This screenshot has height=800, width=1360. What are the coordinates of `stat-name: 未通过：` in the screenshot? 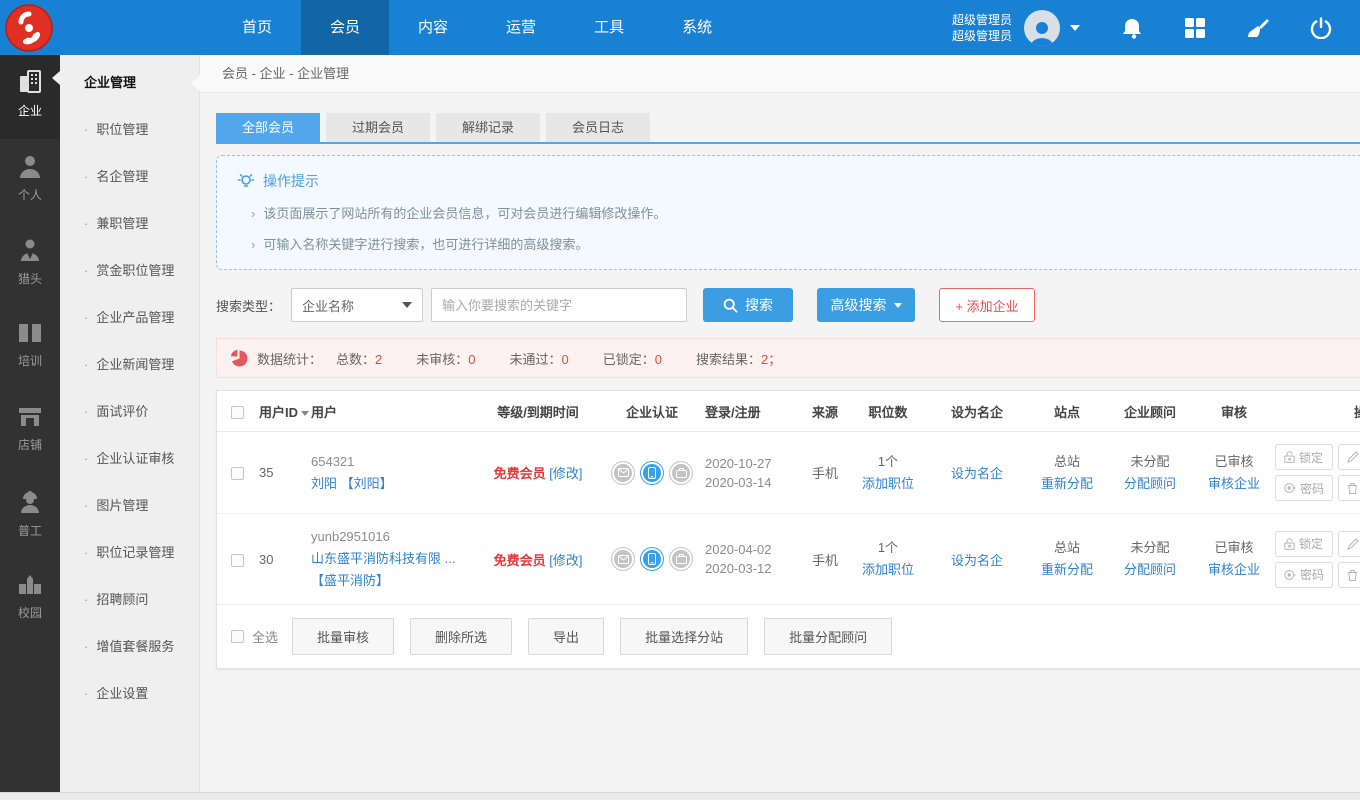 It's located at (535, 359).